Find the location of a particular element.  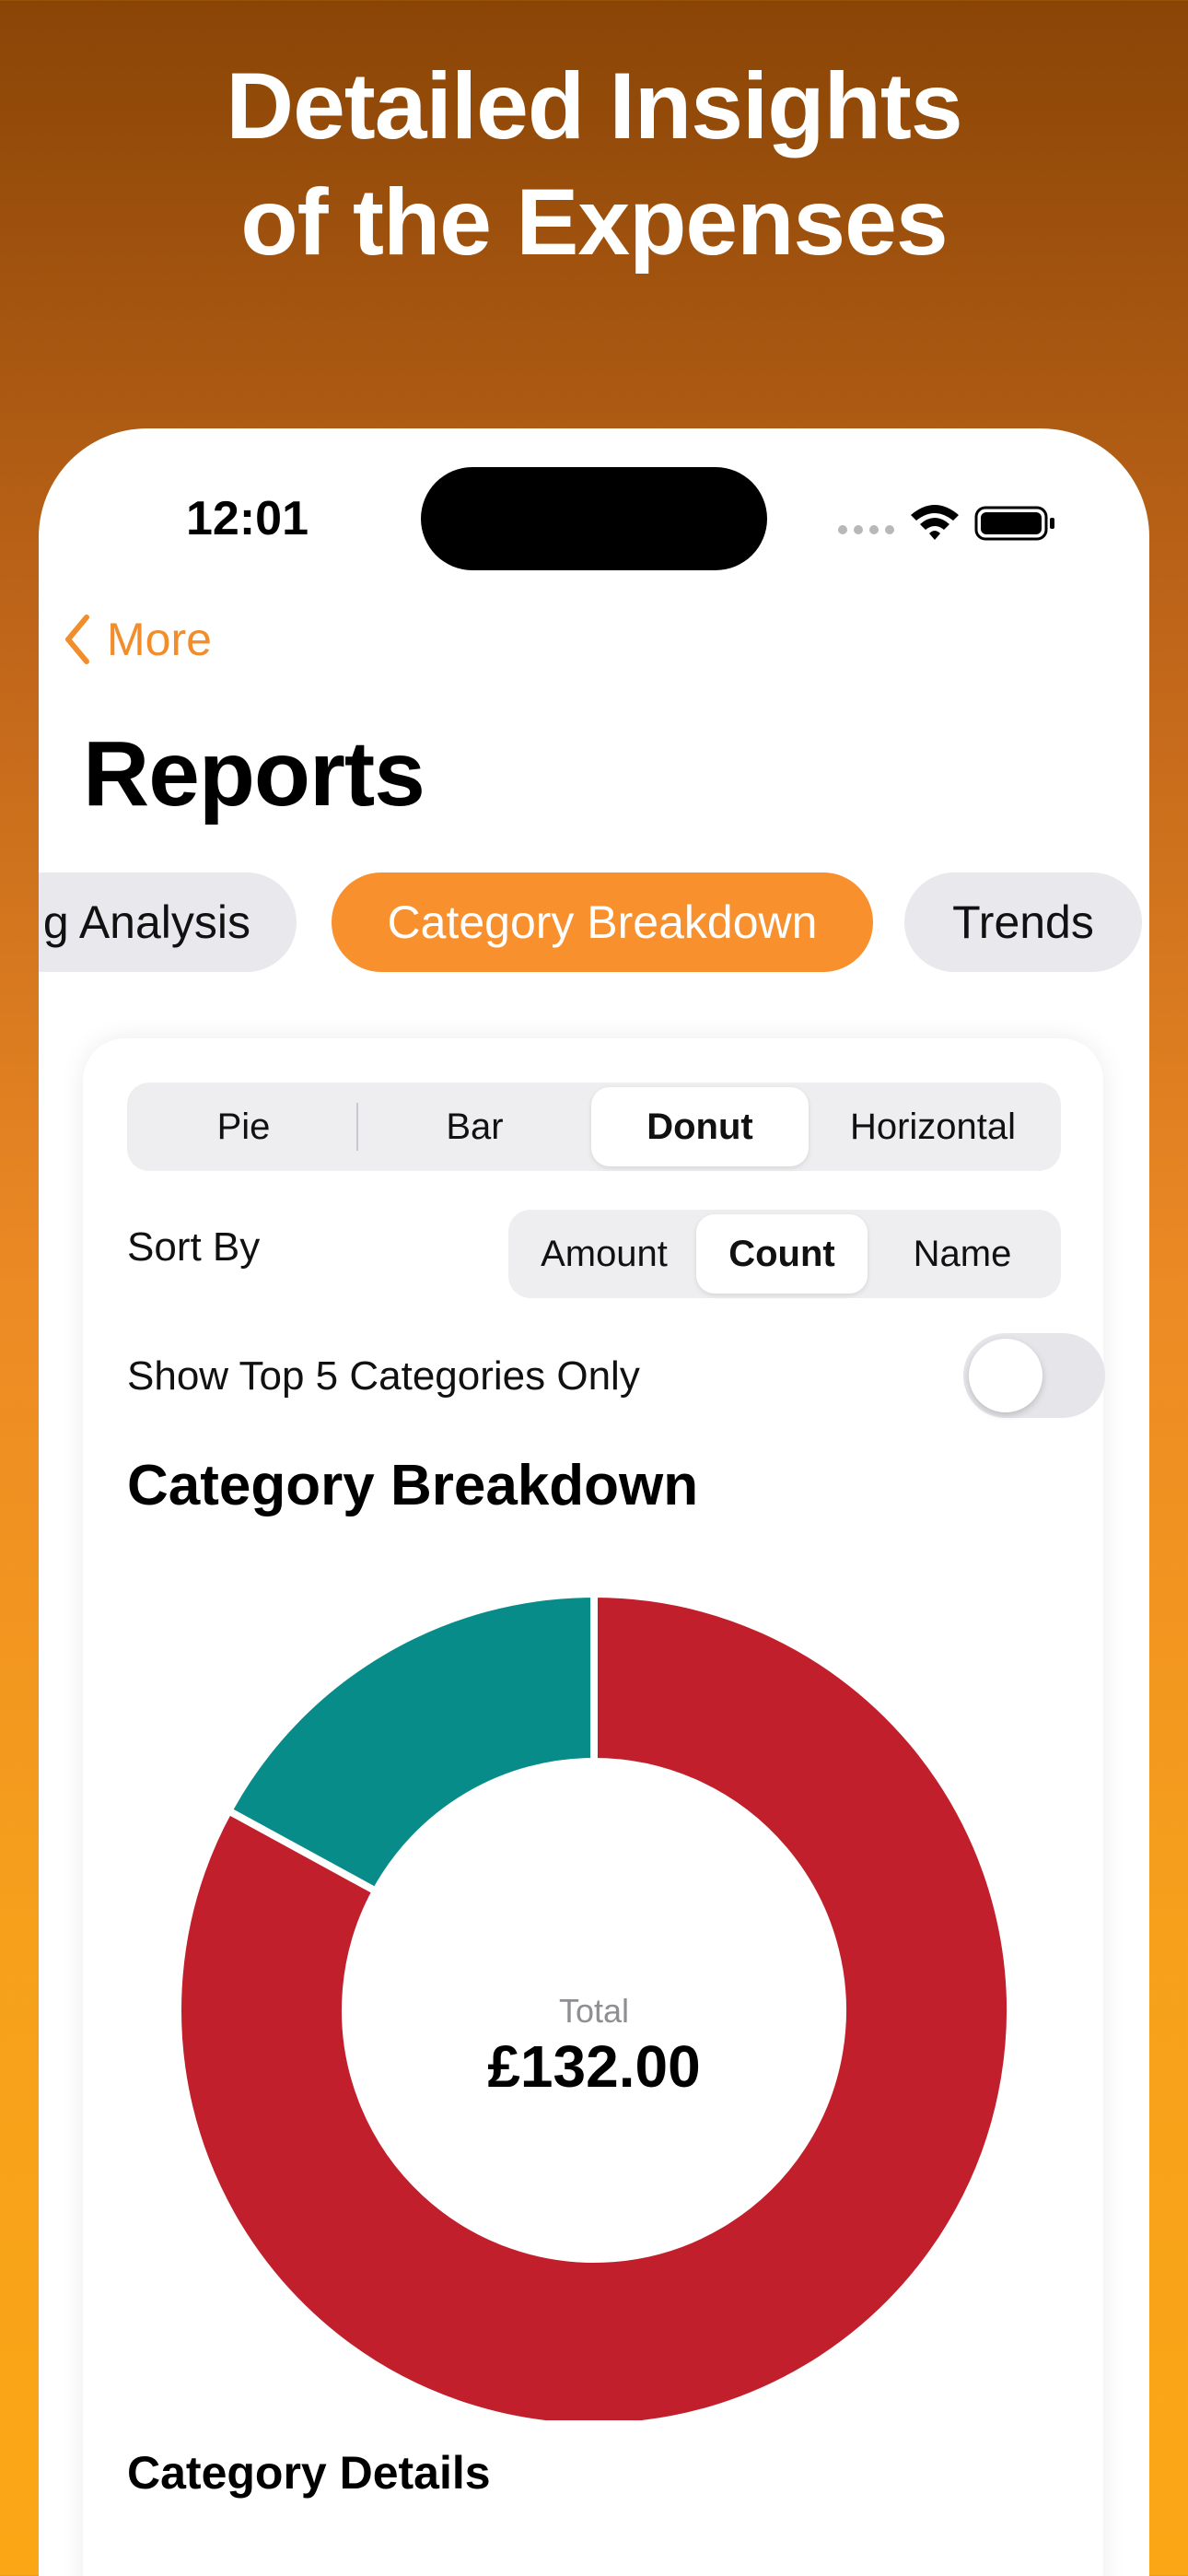

tab-spending-analysis: g Analysis is located at coordinates (168, 922).